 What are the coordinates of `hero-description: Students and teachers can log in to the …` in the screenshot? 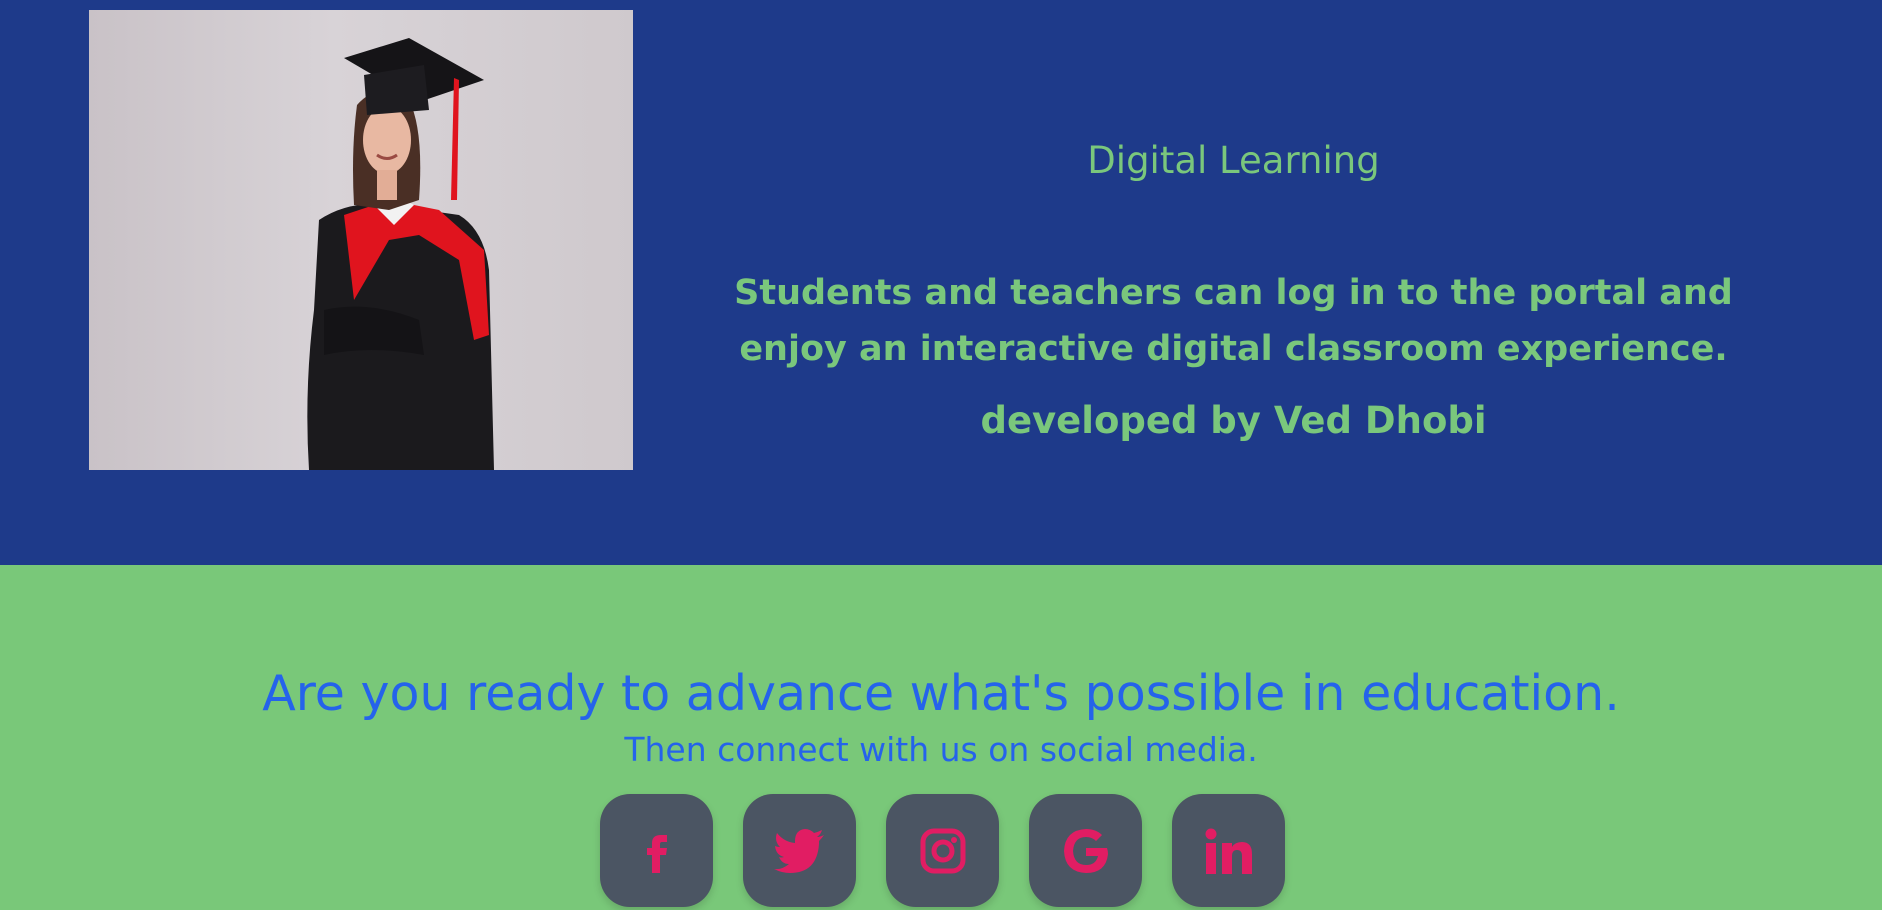 It's located at (1233, 321).